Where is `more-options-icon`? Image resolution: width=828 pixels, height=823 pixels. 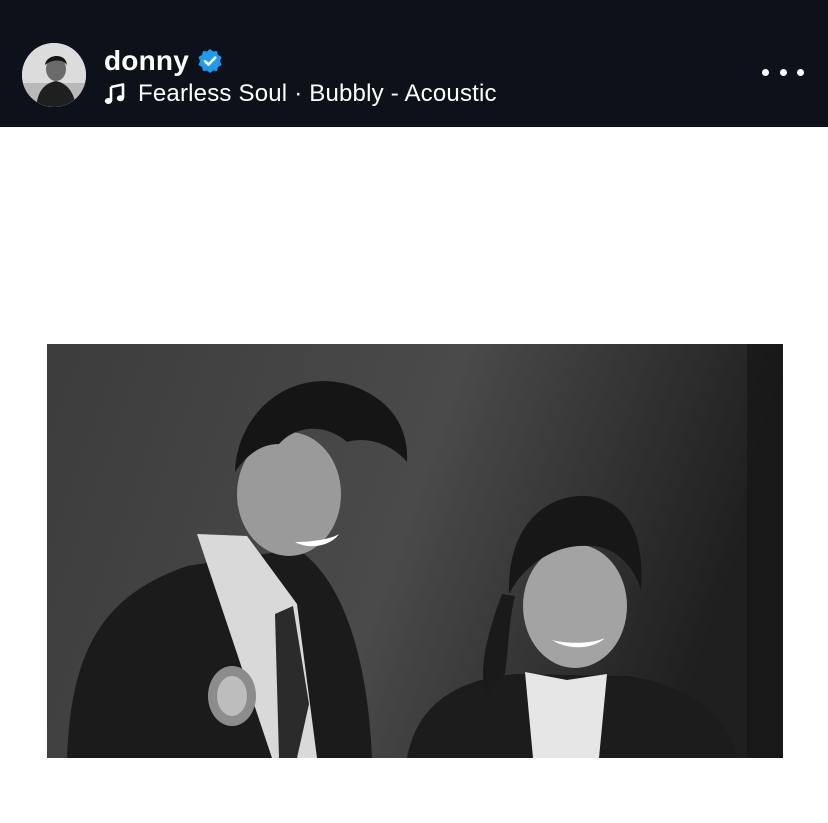 more-options-icon is located at coordinates (783, 72).